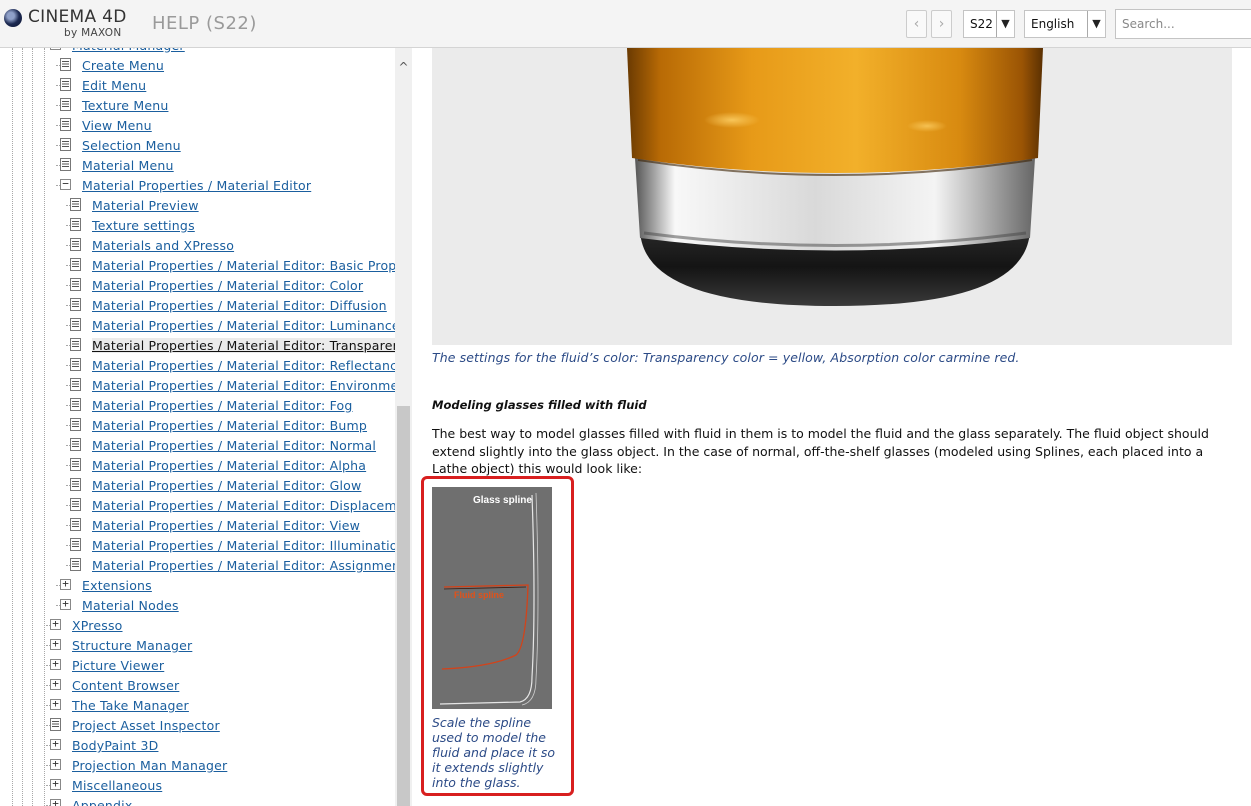  What do you see at coordinates (132, 645) in the screenshot?
I see `sidebar-item-label: Structure Manager` at bounding box center [132, 645].